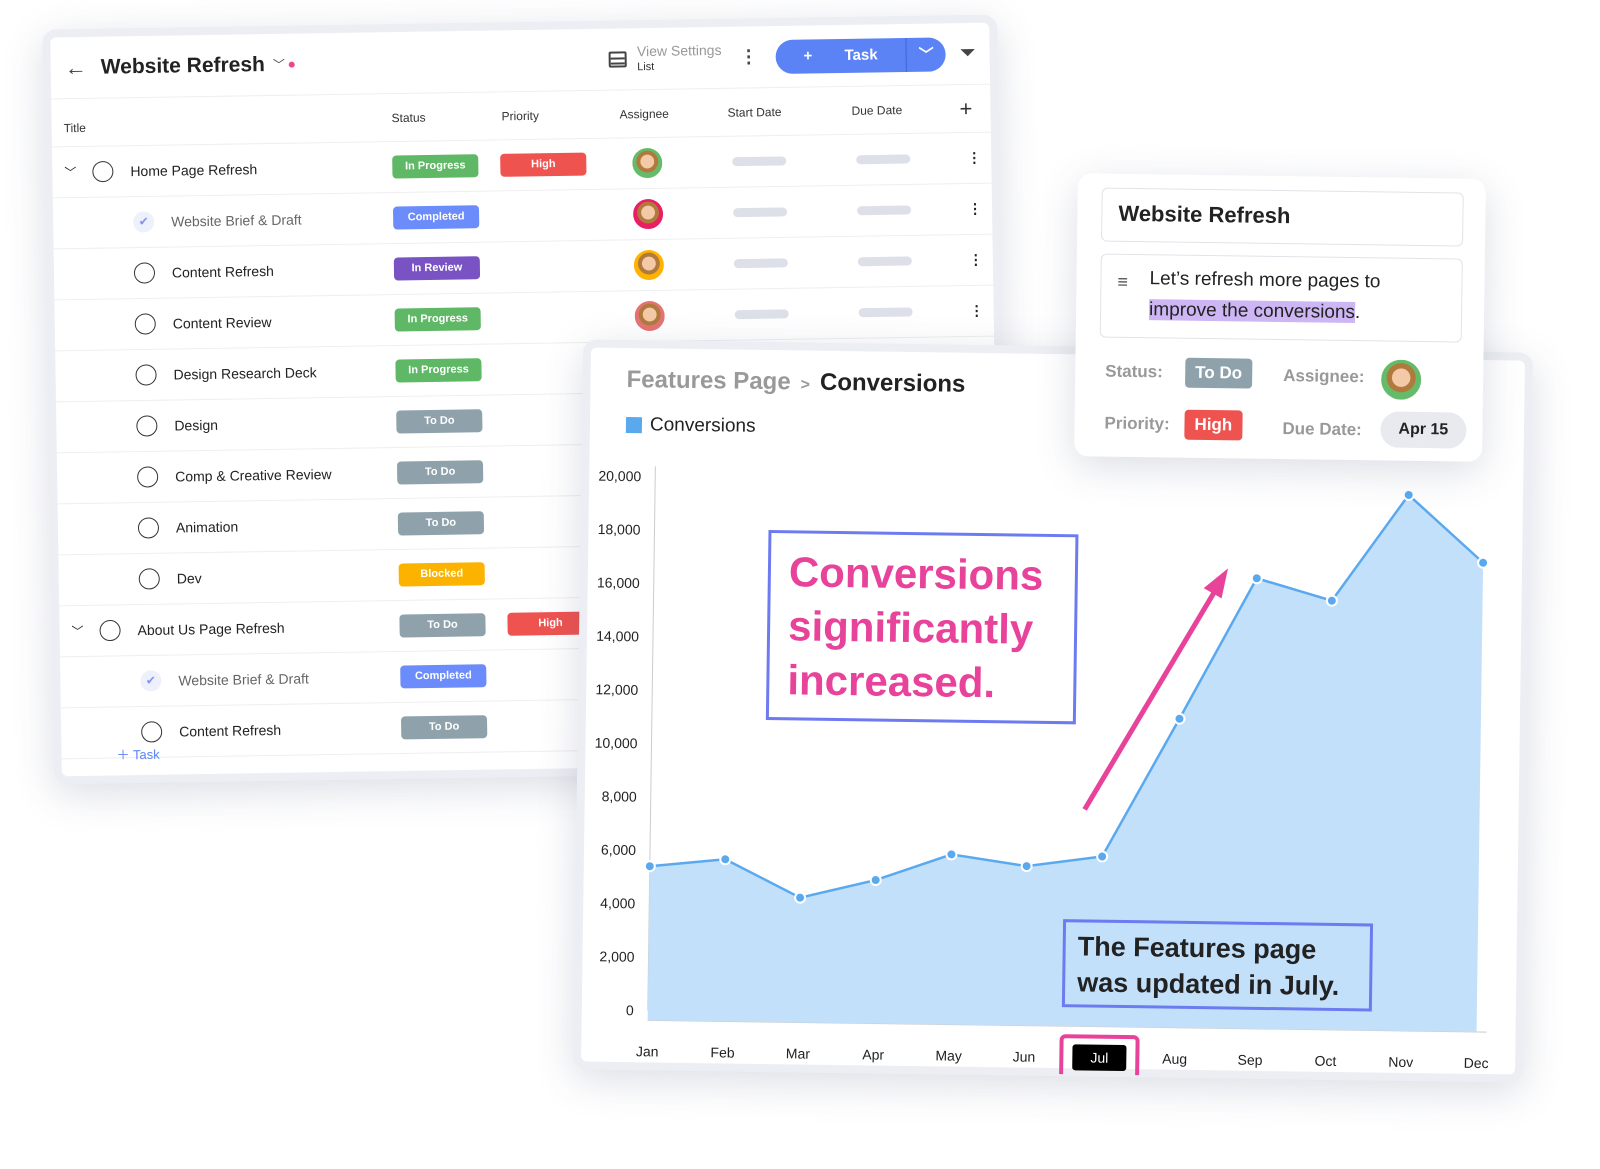 The image size is (1600, 1169). I want to click on data-point-sep, so click(1256, 578).